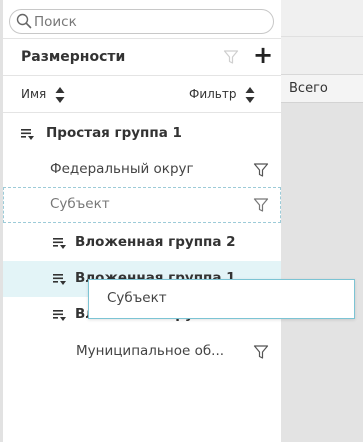  What do you see at coordinates (155, 242) in the screenshot?
I see `group-label: Вложенная группа 2` at bounding box center [155, 242].